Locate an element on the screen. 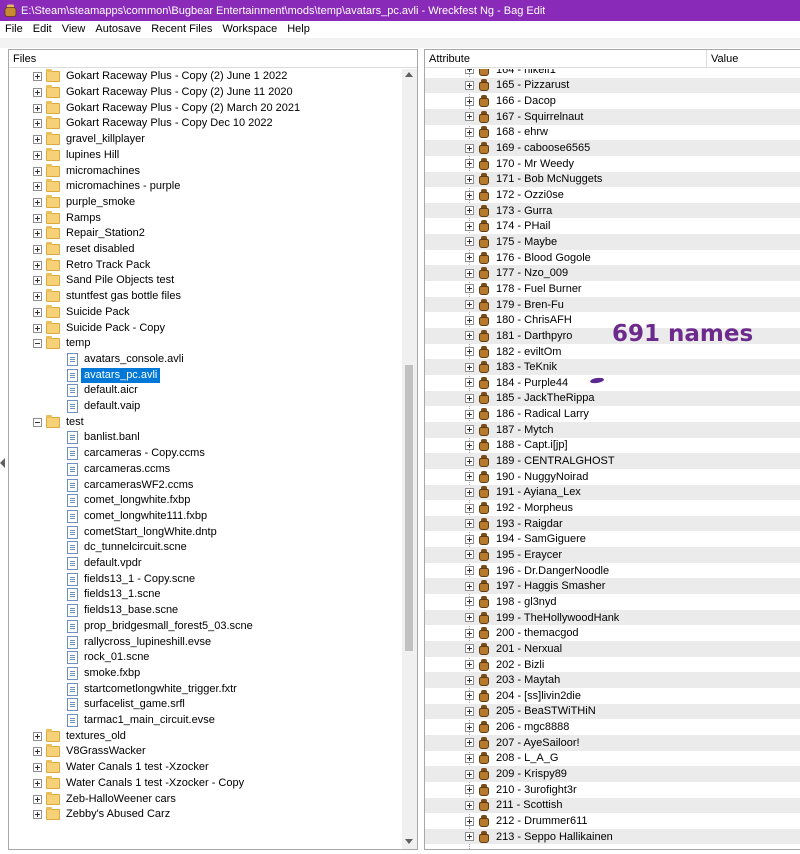 Image resolution: width=800 pixels, height=854 pixels. attribute-row: 210 - 3urofight3r is located at coordinates (612, 790).